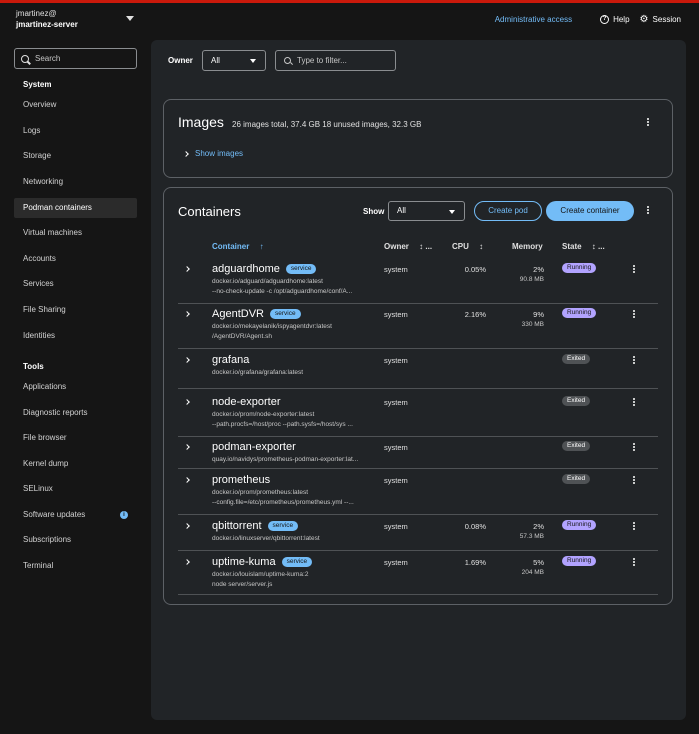  What do you see at coordinates (262, 562) in the screenshot?
I see `container-name: uptime-kuma service` at bounding box center [262, 562].